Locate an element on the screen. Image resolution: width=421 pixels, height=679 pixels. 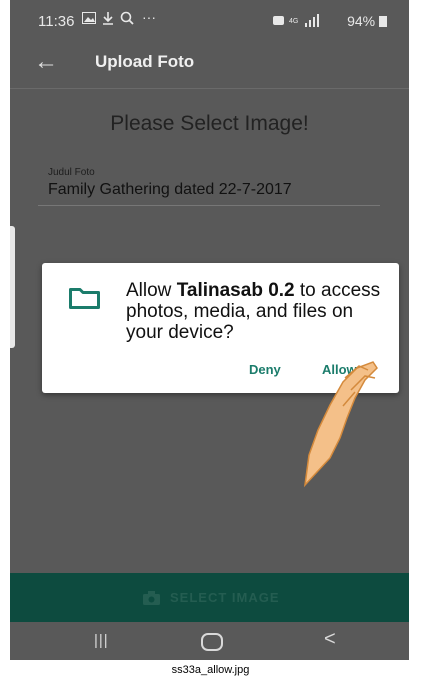
pointing-hand-annotation is located at coordinates (340, 424).